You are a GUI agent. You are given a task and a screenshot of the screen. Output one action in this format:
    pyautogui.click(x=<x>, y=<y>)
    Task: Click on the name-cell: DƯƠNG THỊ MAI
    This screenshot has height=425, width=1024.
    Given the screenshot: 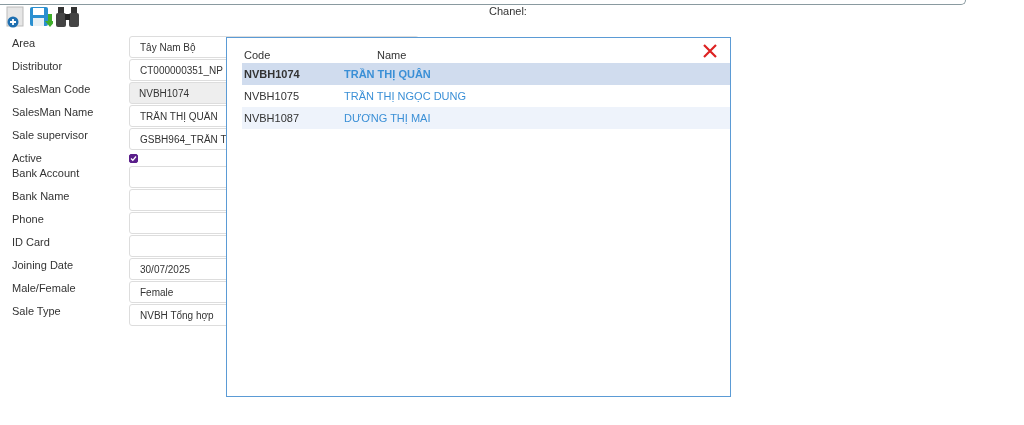 What is the action you would take?
    pyautogui.click(x=387, y=118)
    